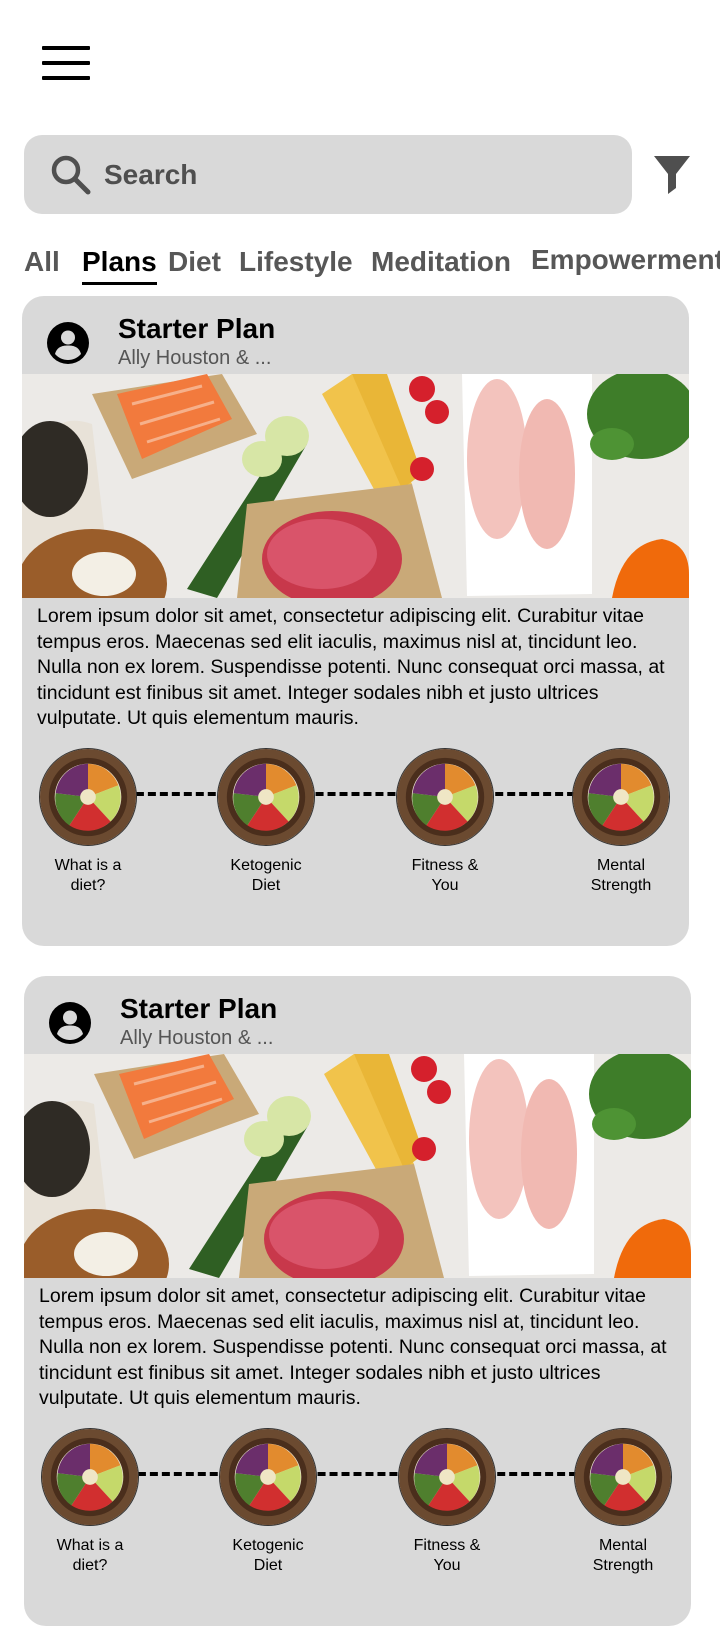  What do you see at coordinates (42, 262) in the screenshot?
I see `tab-all: All` at bounding box center [42, 262].